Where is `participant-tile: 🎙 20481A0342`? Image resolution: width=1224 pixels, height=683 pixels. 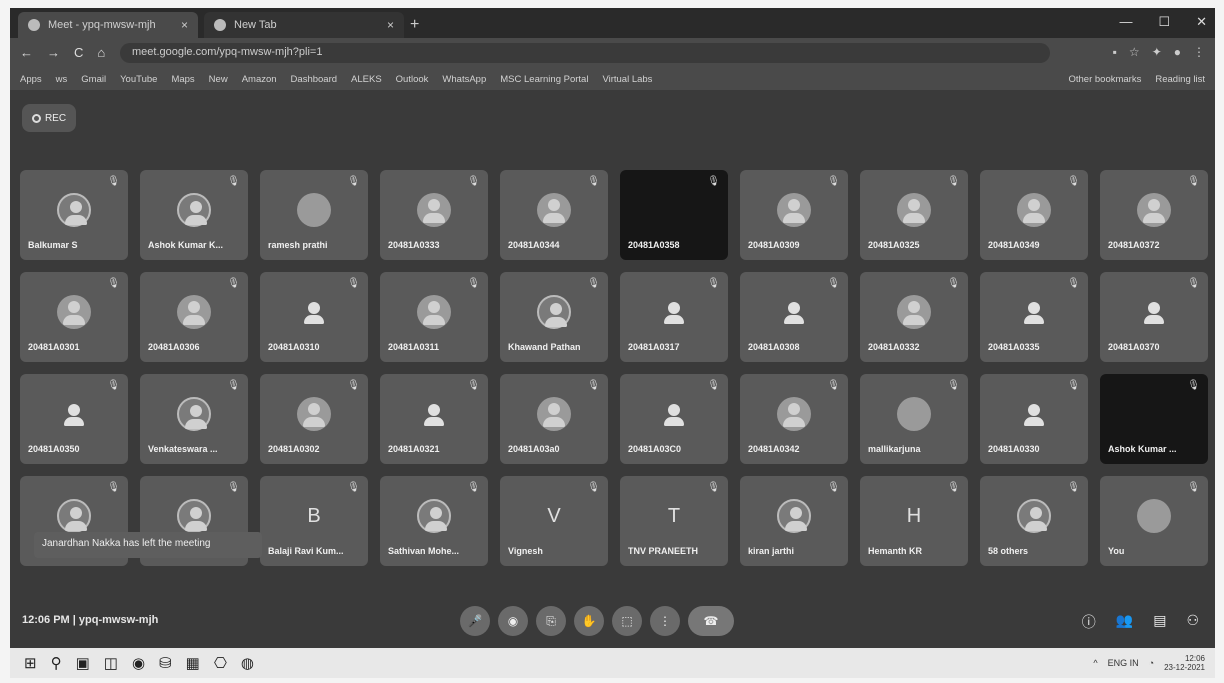 participant-tile: 🎙 20481A0342 is located at coordinates (794, 419).